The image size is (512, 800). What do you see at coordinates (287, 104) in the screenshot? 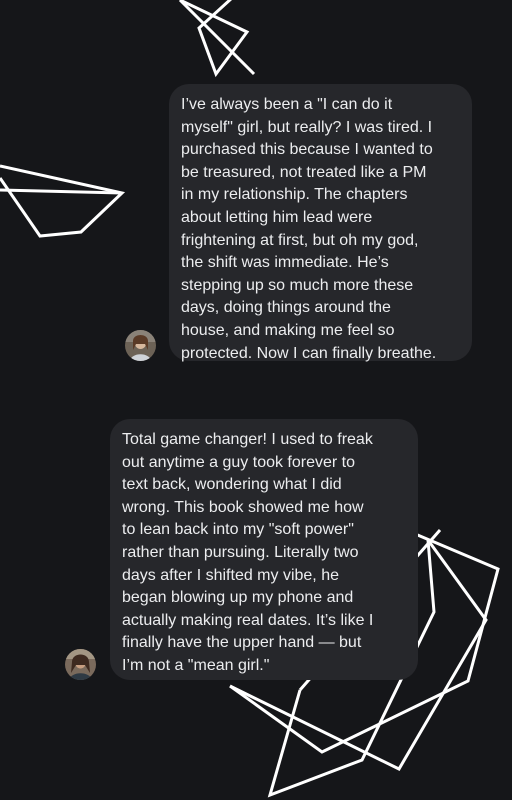
I see `message-text-line: I’ve always been a "I can do it` at bounding box center [287, 104].